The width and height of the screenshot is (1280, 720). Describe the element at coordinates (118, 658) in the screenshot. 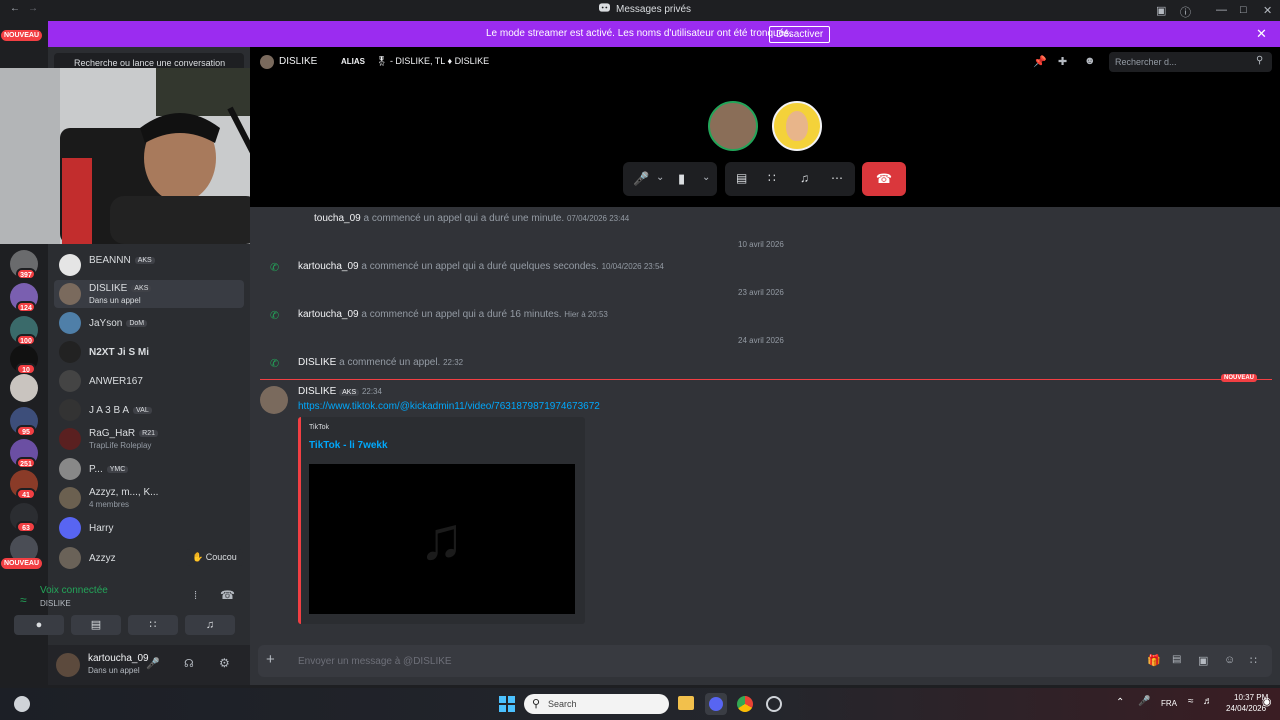

I see `username: kartoucha_09` at that location.